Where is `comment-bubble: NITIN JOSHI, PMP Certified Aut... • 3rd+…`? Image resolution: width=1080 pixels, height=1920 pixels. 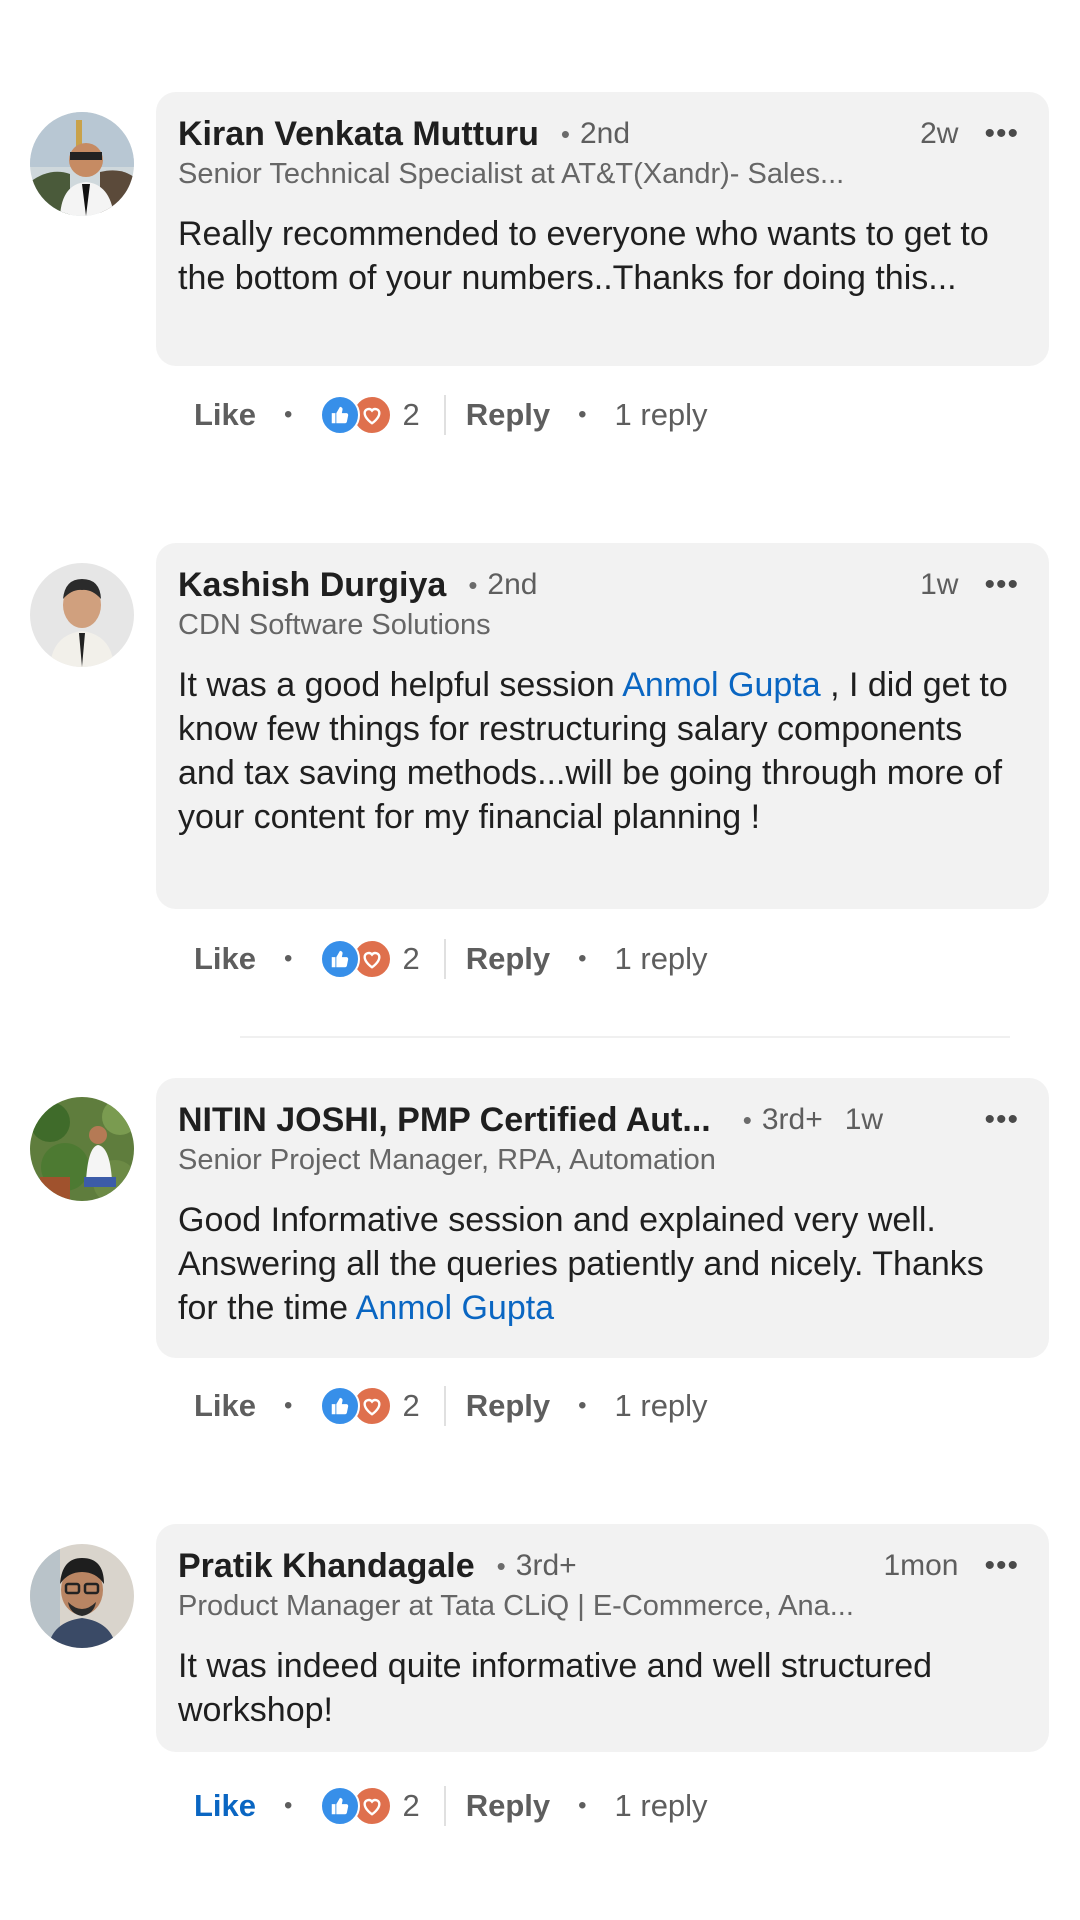 comment-bubble: NITIN JOSHI, PMP Certified Aut... • 3rd+… is located at coordinates (602, 1218).